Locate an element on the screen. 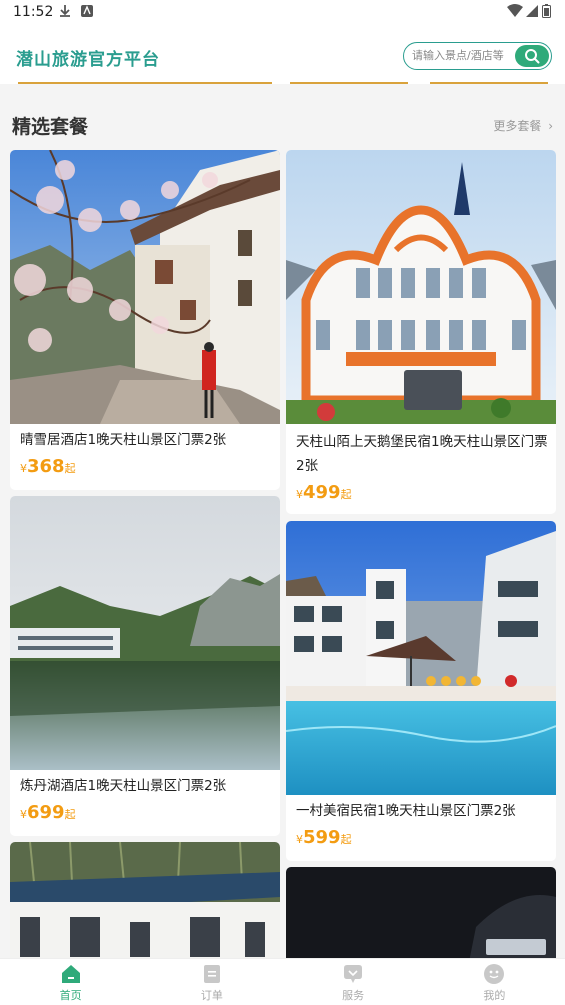 The width and height of the screenshot is (565, 1005). price-value: 699 is located at coordinates (46, 812).